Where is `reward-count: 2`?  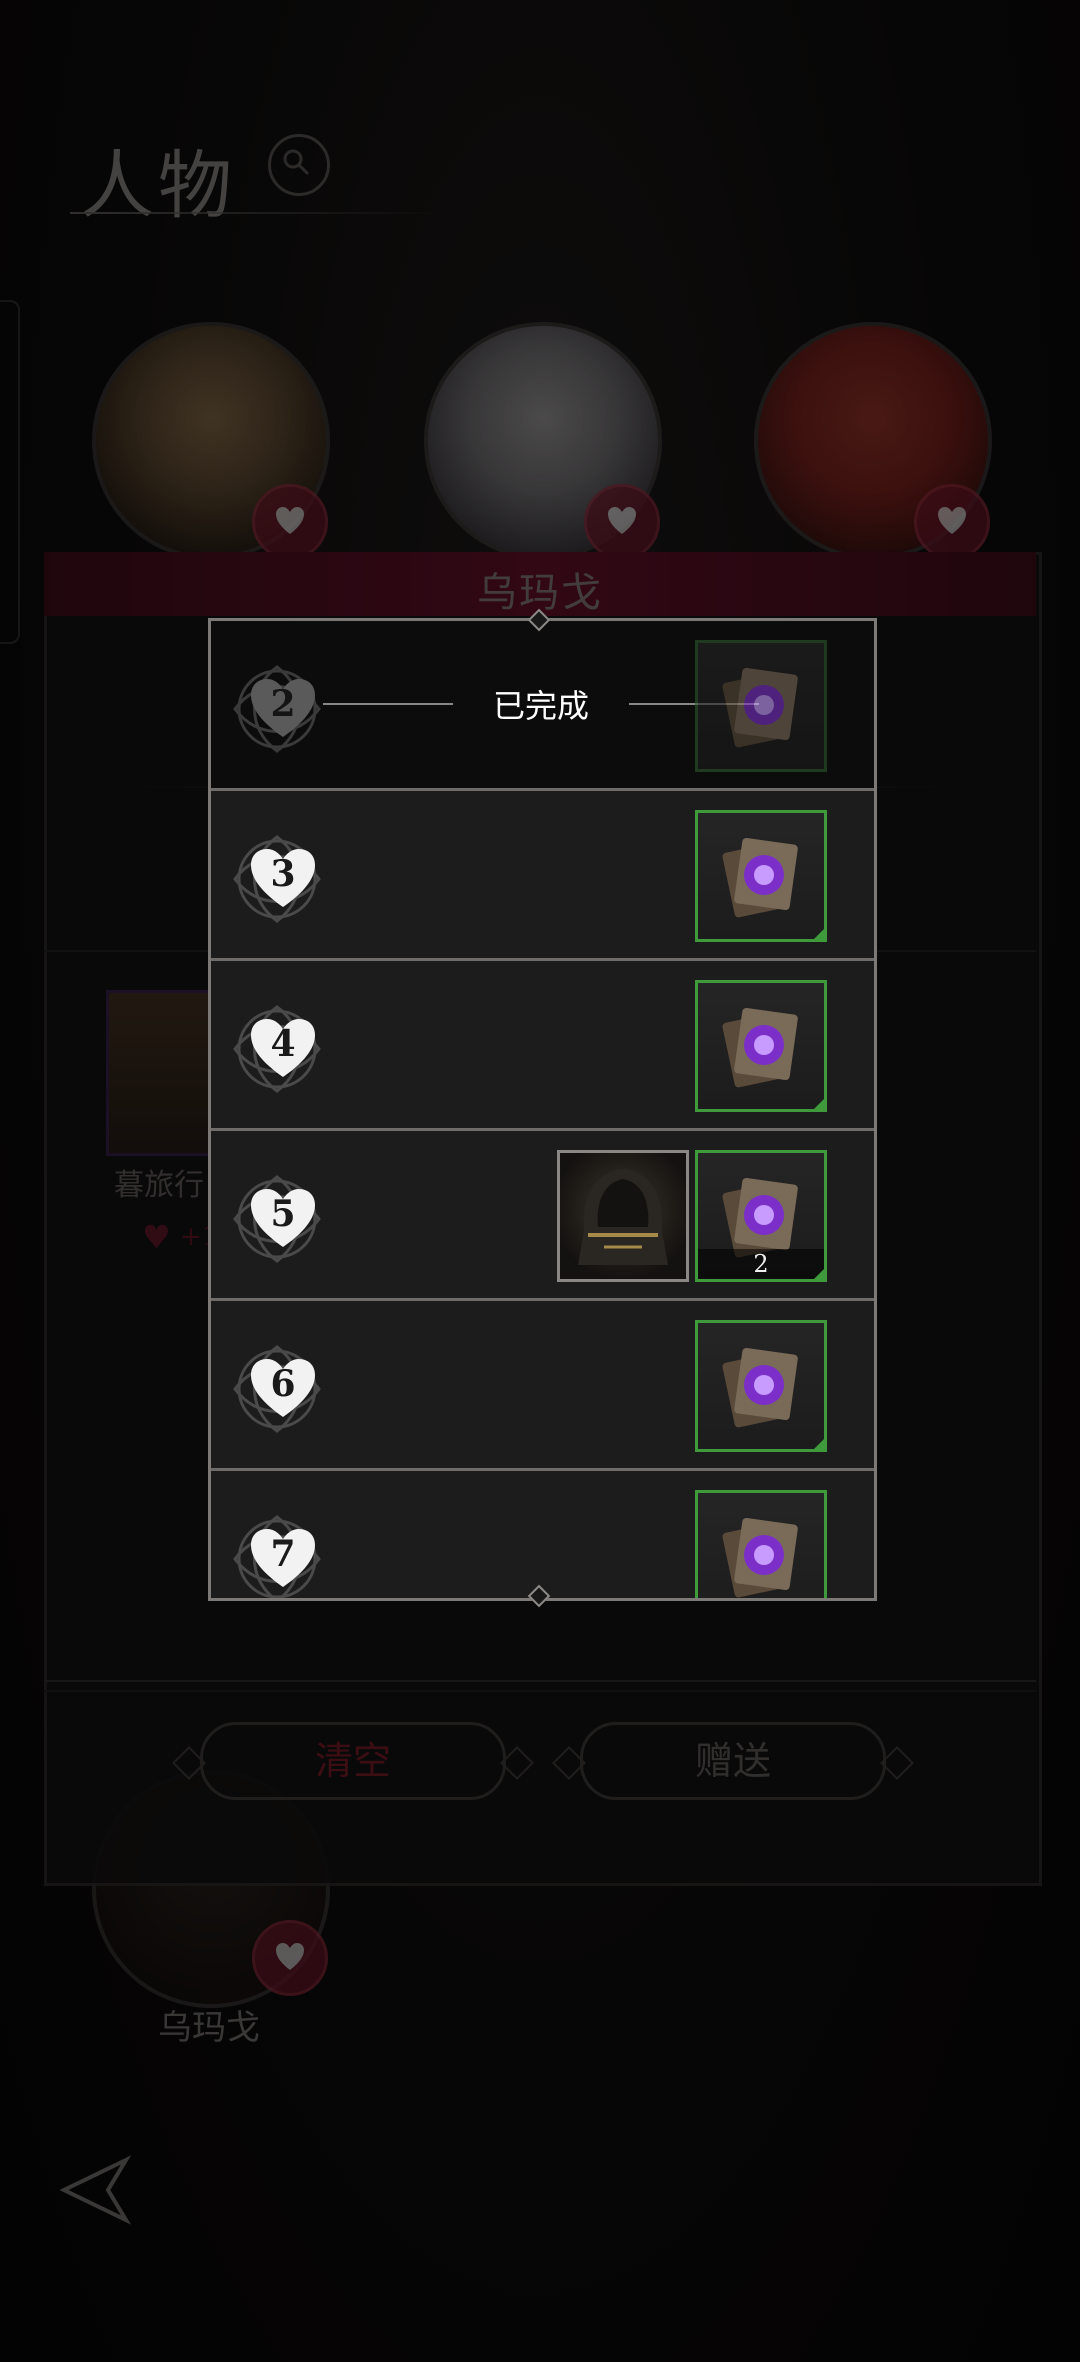
reward-count: 2 is located at coordinates (761, 1264).